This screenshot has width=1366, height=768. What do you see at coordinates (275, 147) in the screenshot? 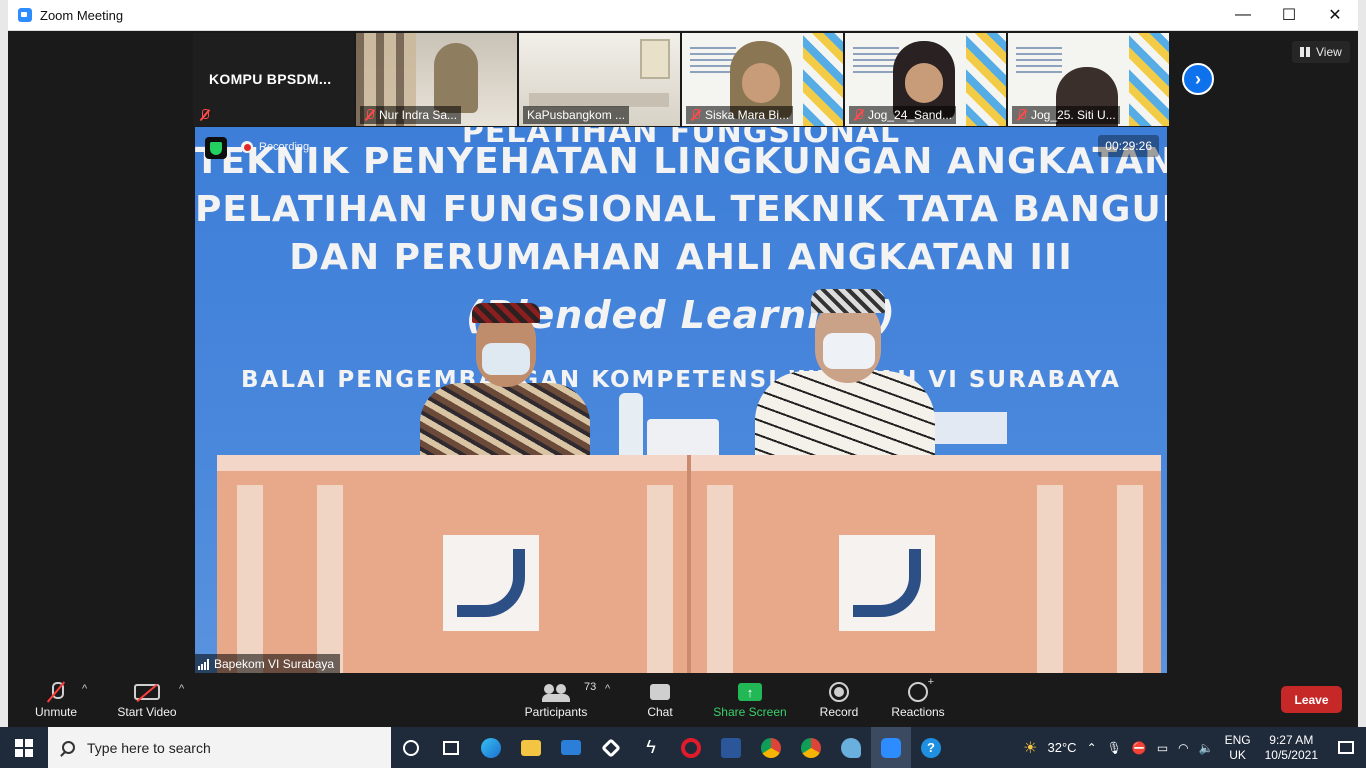
I see `recording-indicator: Recording` at bounding box center [275, 147].